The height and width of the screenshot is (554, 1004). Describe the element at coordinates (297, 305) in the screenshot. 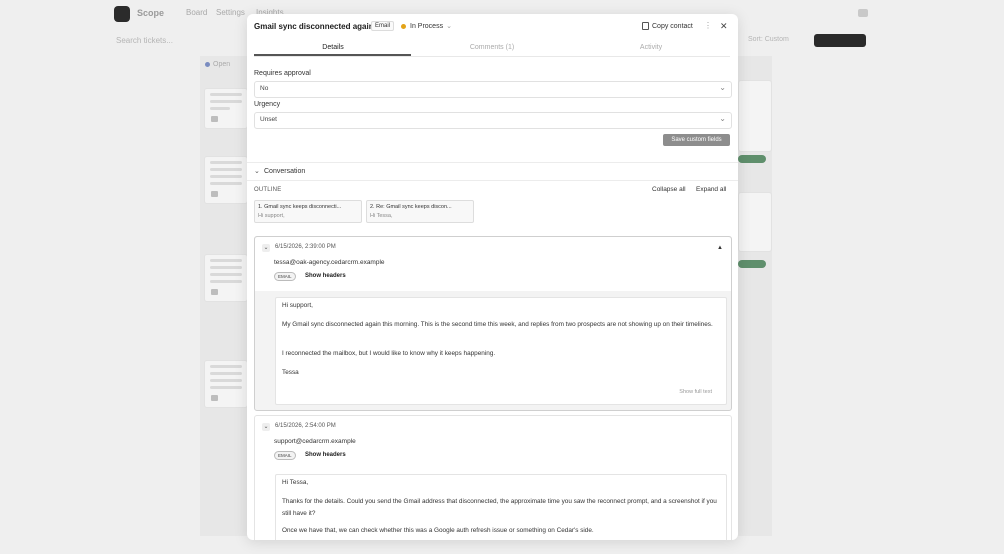

I see `message-paragraph: Hi support,` at that location.